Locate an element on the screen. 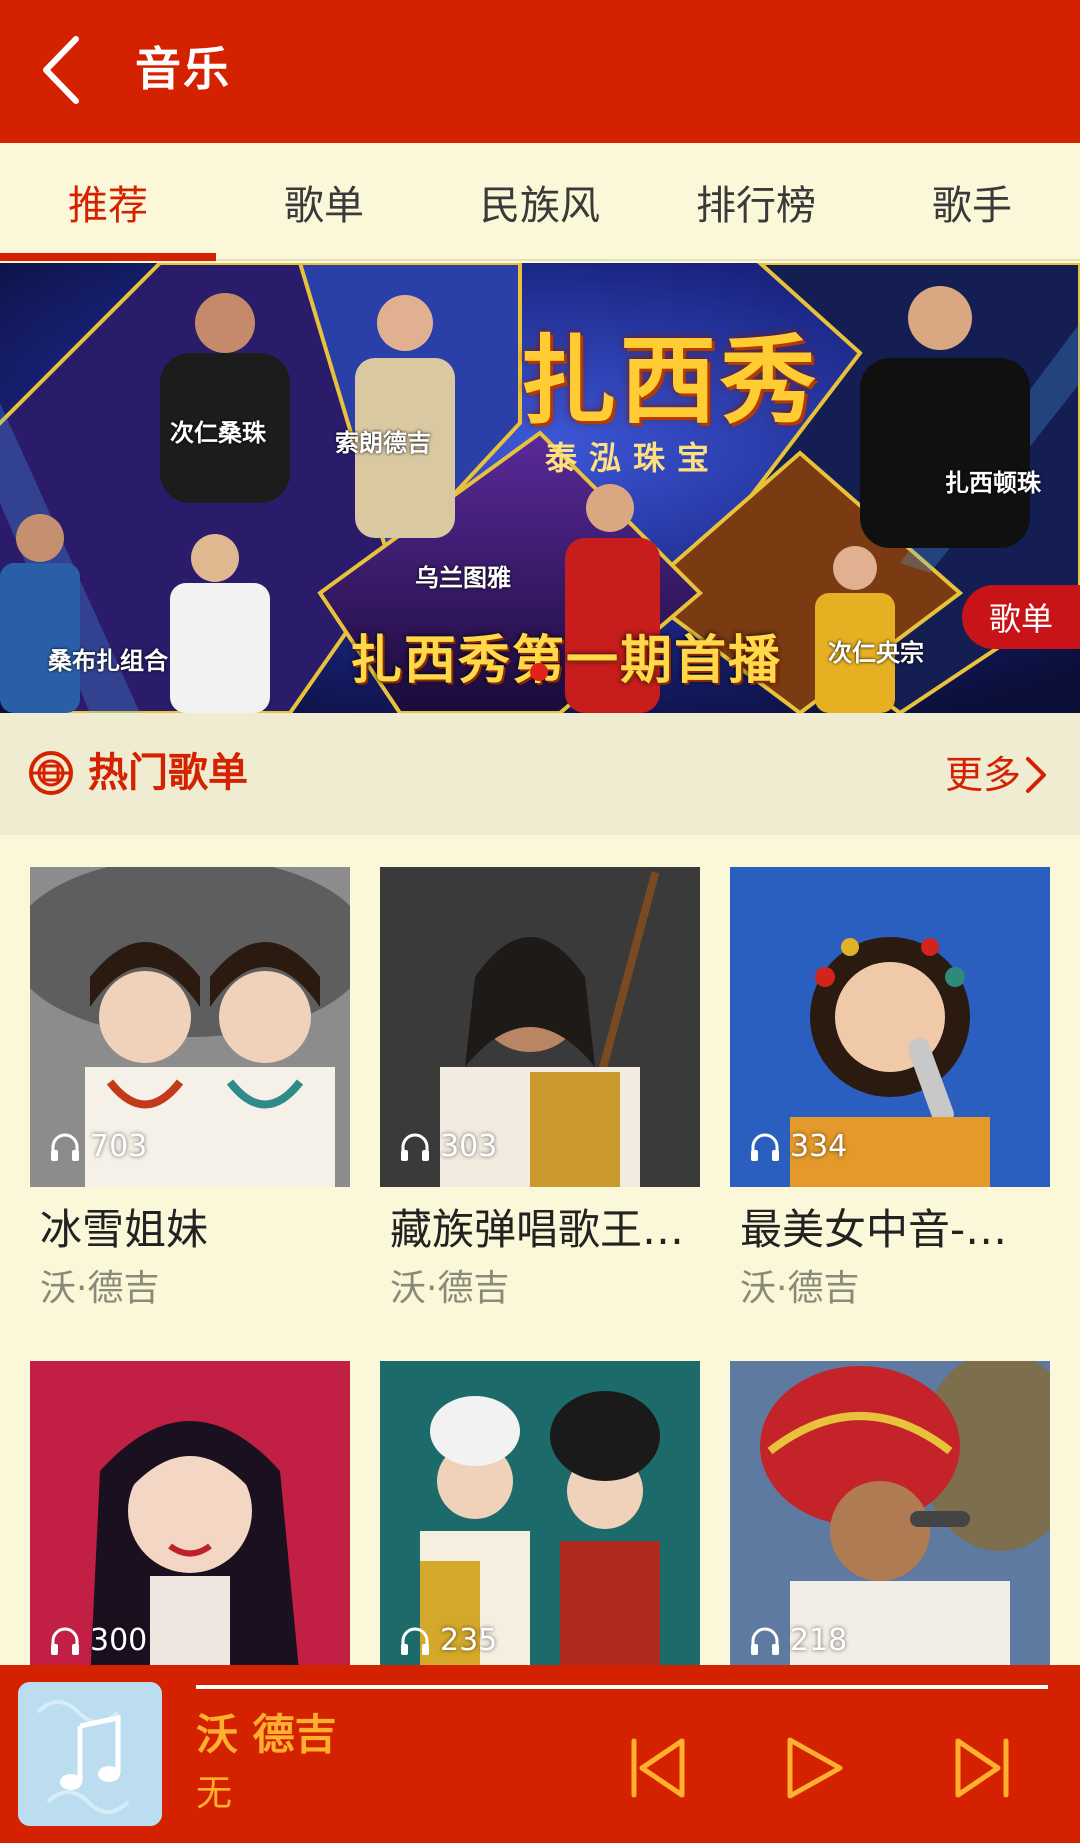 This screenshot has width=1080, height=1843. play-count: 218 is located at coordinates (797, 1640).